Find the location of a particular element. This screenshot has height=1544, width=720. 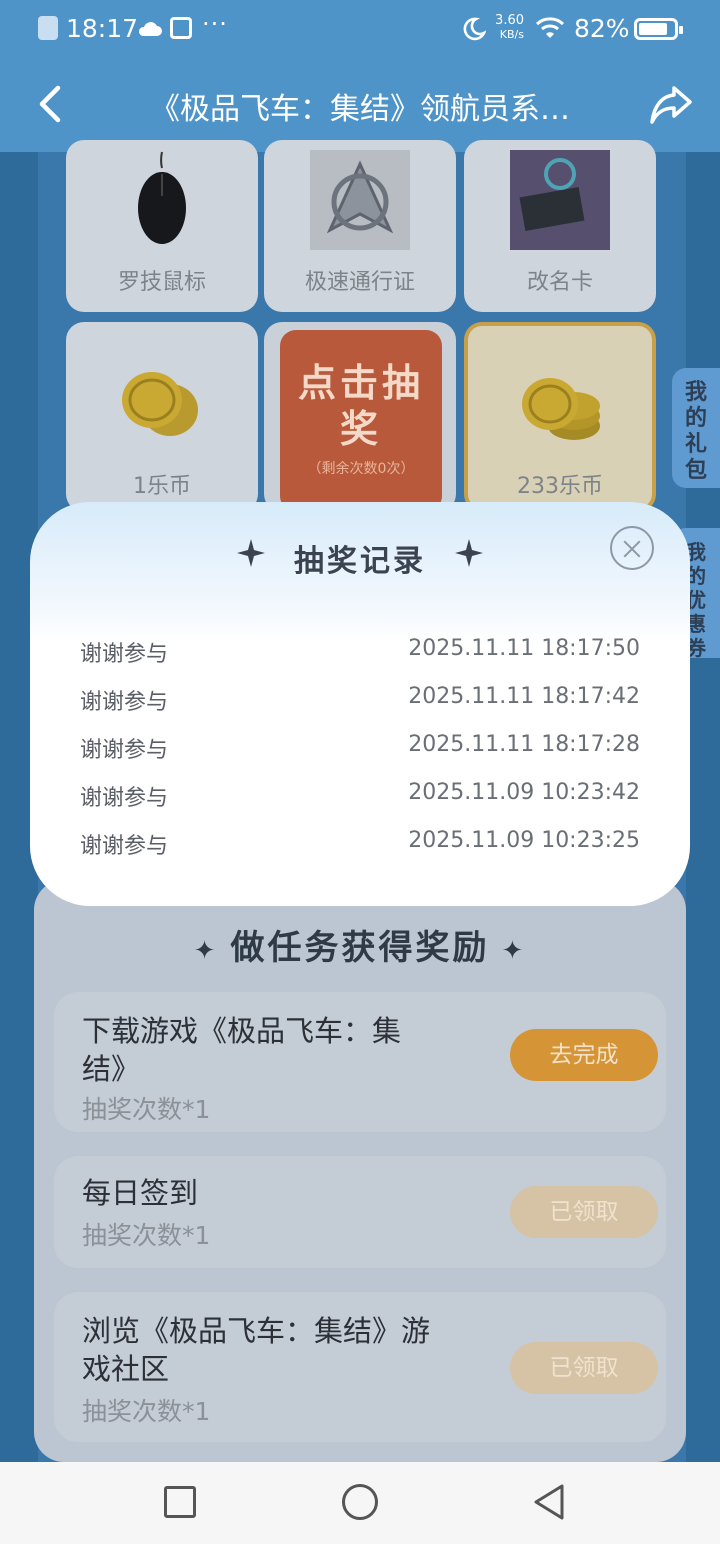

record-time: 2025.11.11 18:17:50 is located at coordinates (524, 648).